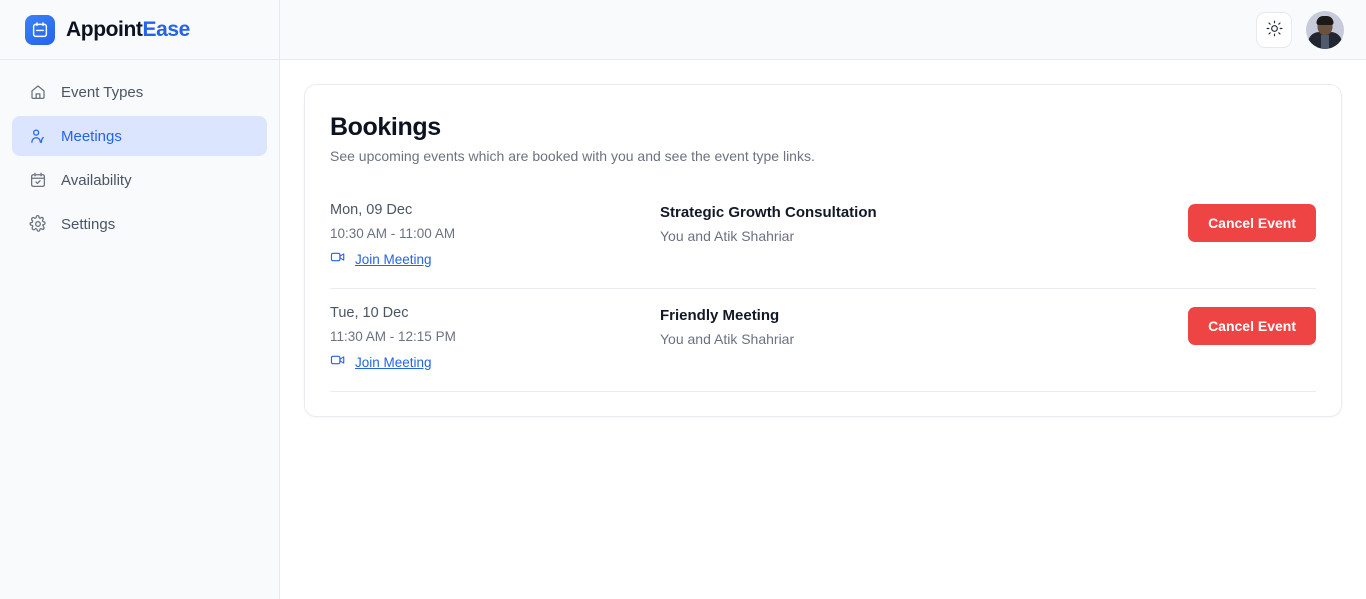  Describe the element at coordinates (88, 224) in the screenshot. I see `sidebar-item-label: Settings` at that location.